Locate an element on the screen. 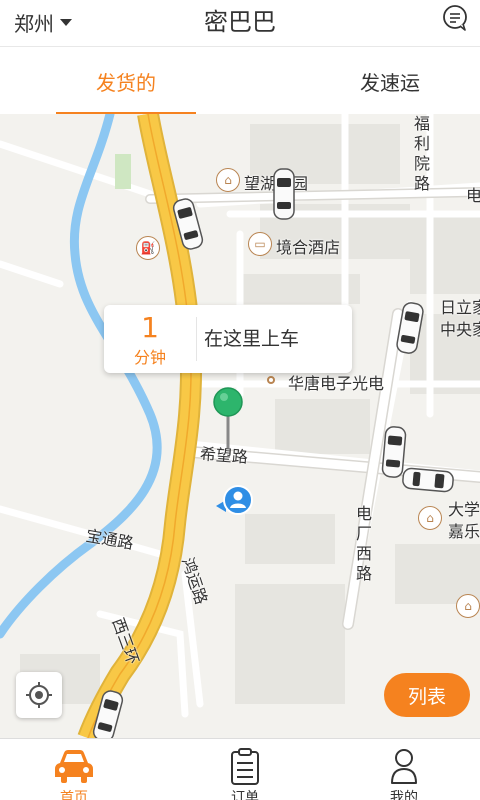  eta-box: 1 分钟 is located at coordinates (150, 339).